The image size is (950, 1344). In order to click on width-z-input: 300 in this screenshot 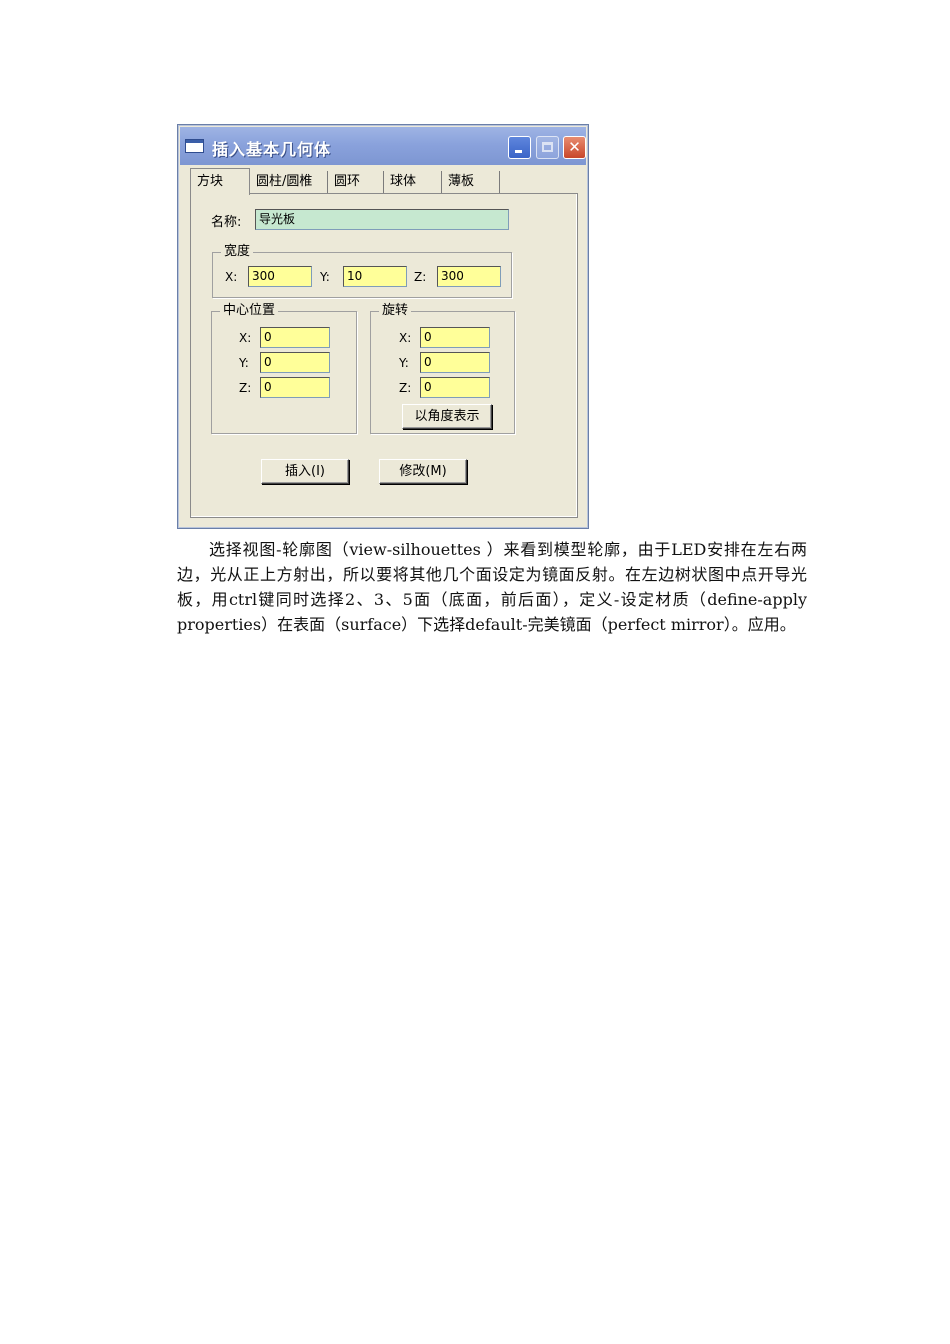, I will do `click(469, 276)`.